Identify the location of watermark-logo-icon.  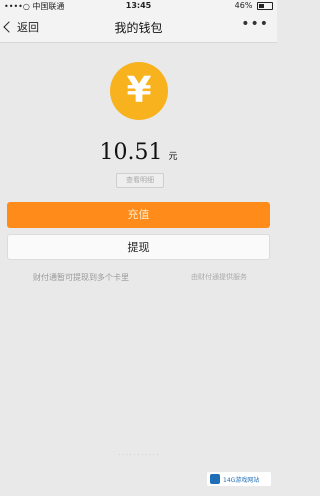
(215, 479).